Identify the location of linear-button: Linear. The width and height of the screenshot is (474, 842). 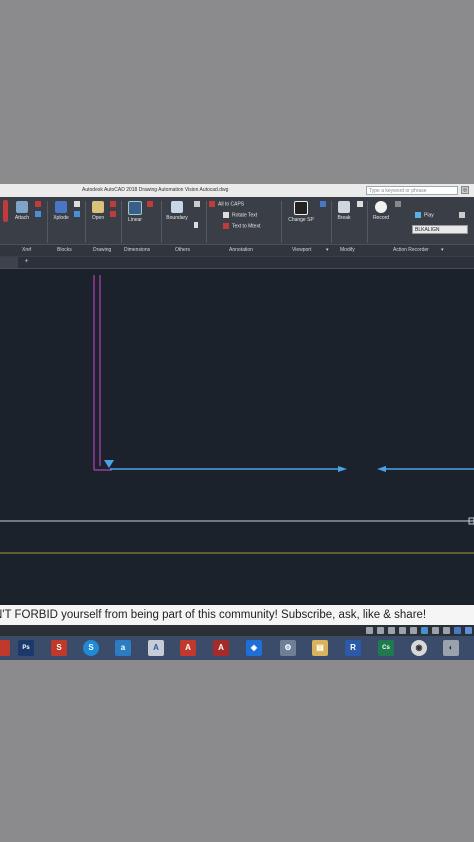
(135, 212).